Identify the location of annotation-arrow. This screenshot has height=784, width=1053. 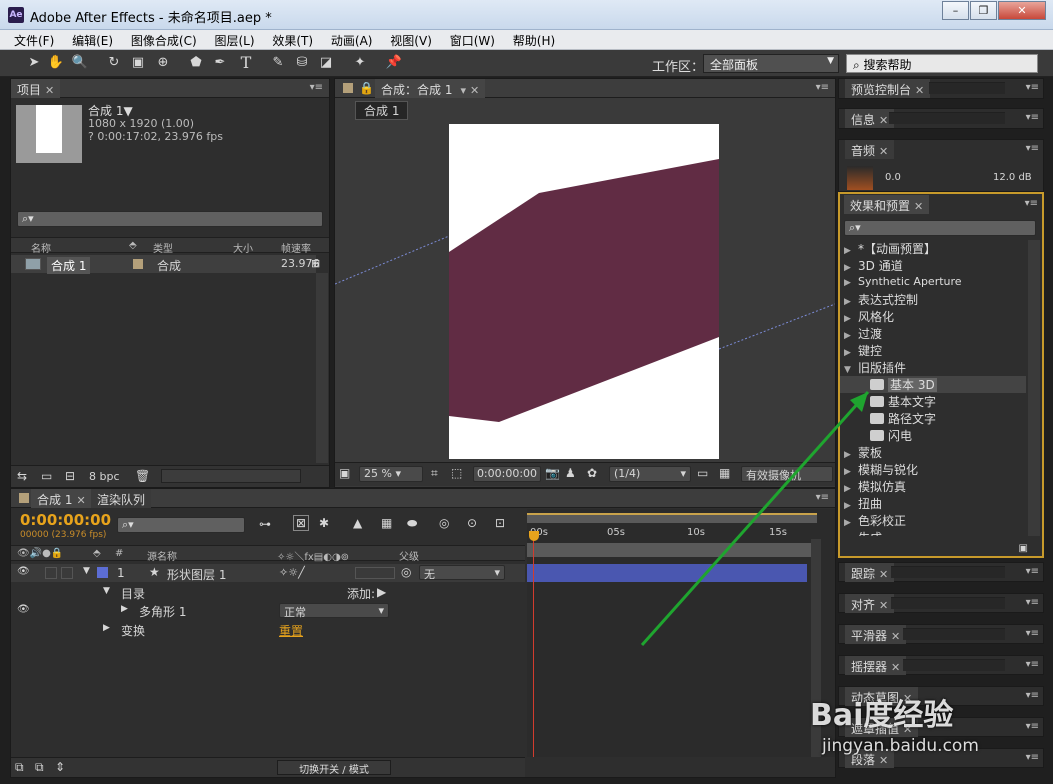
(755, 518).